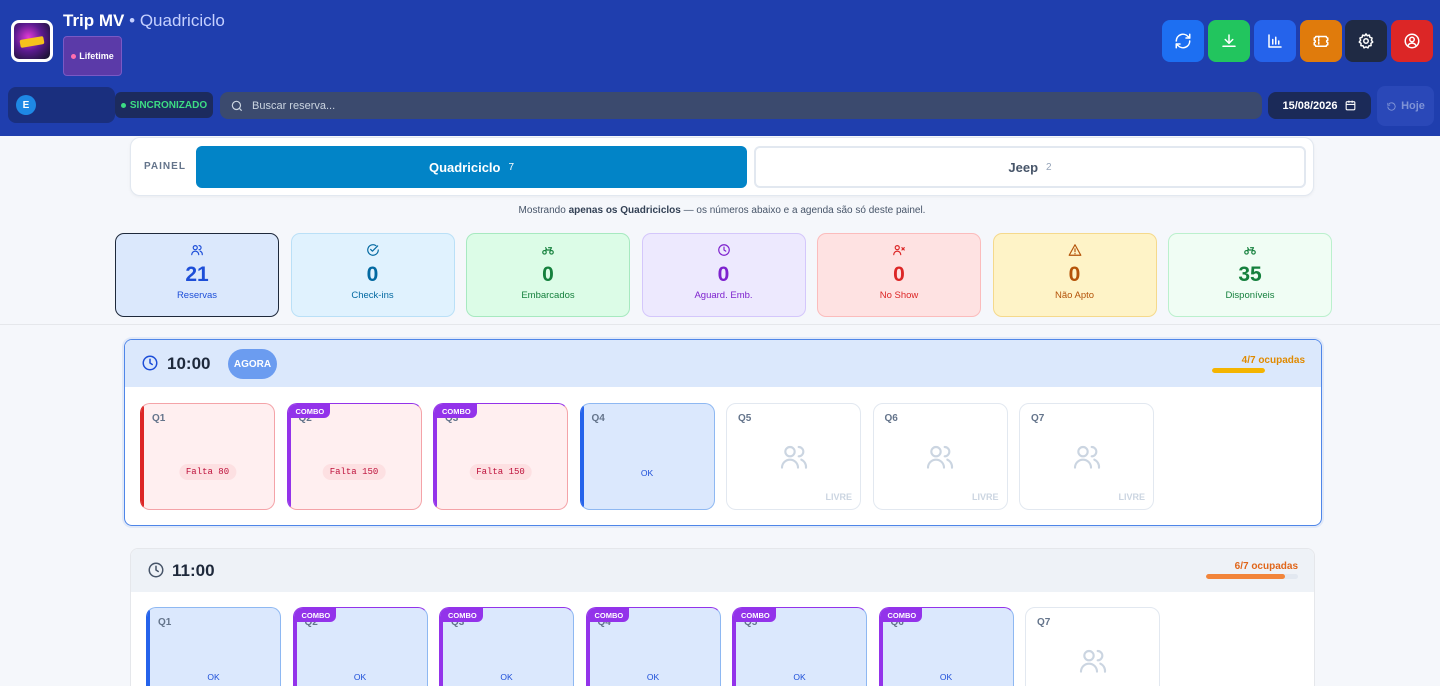  I want to click on search-bar, so click(741, 105).